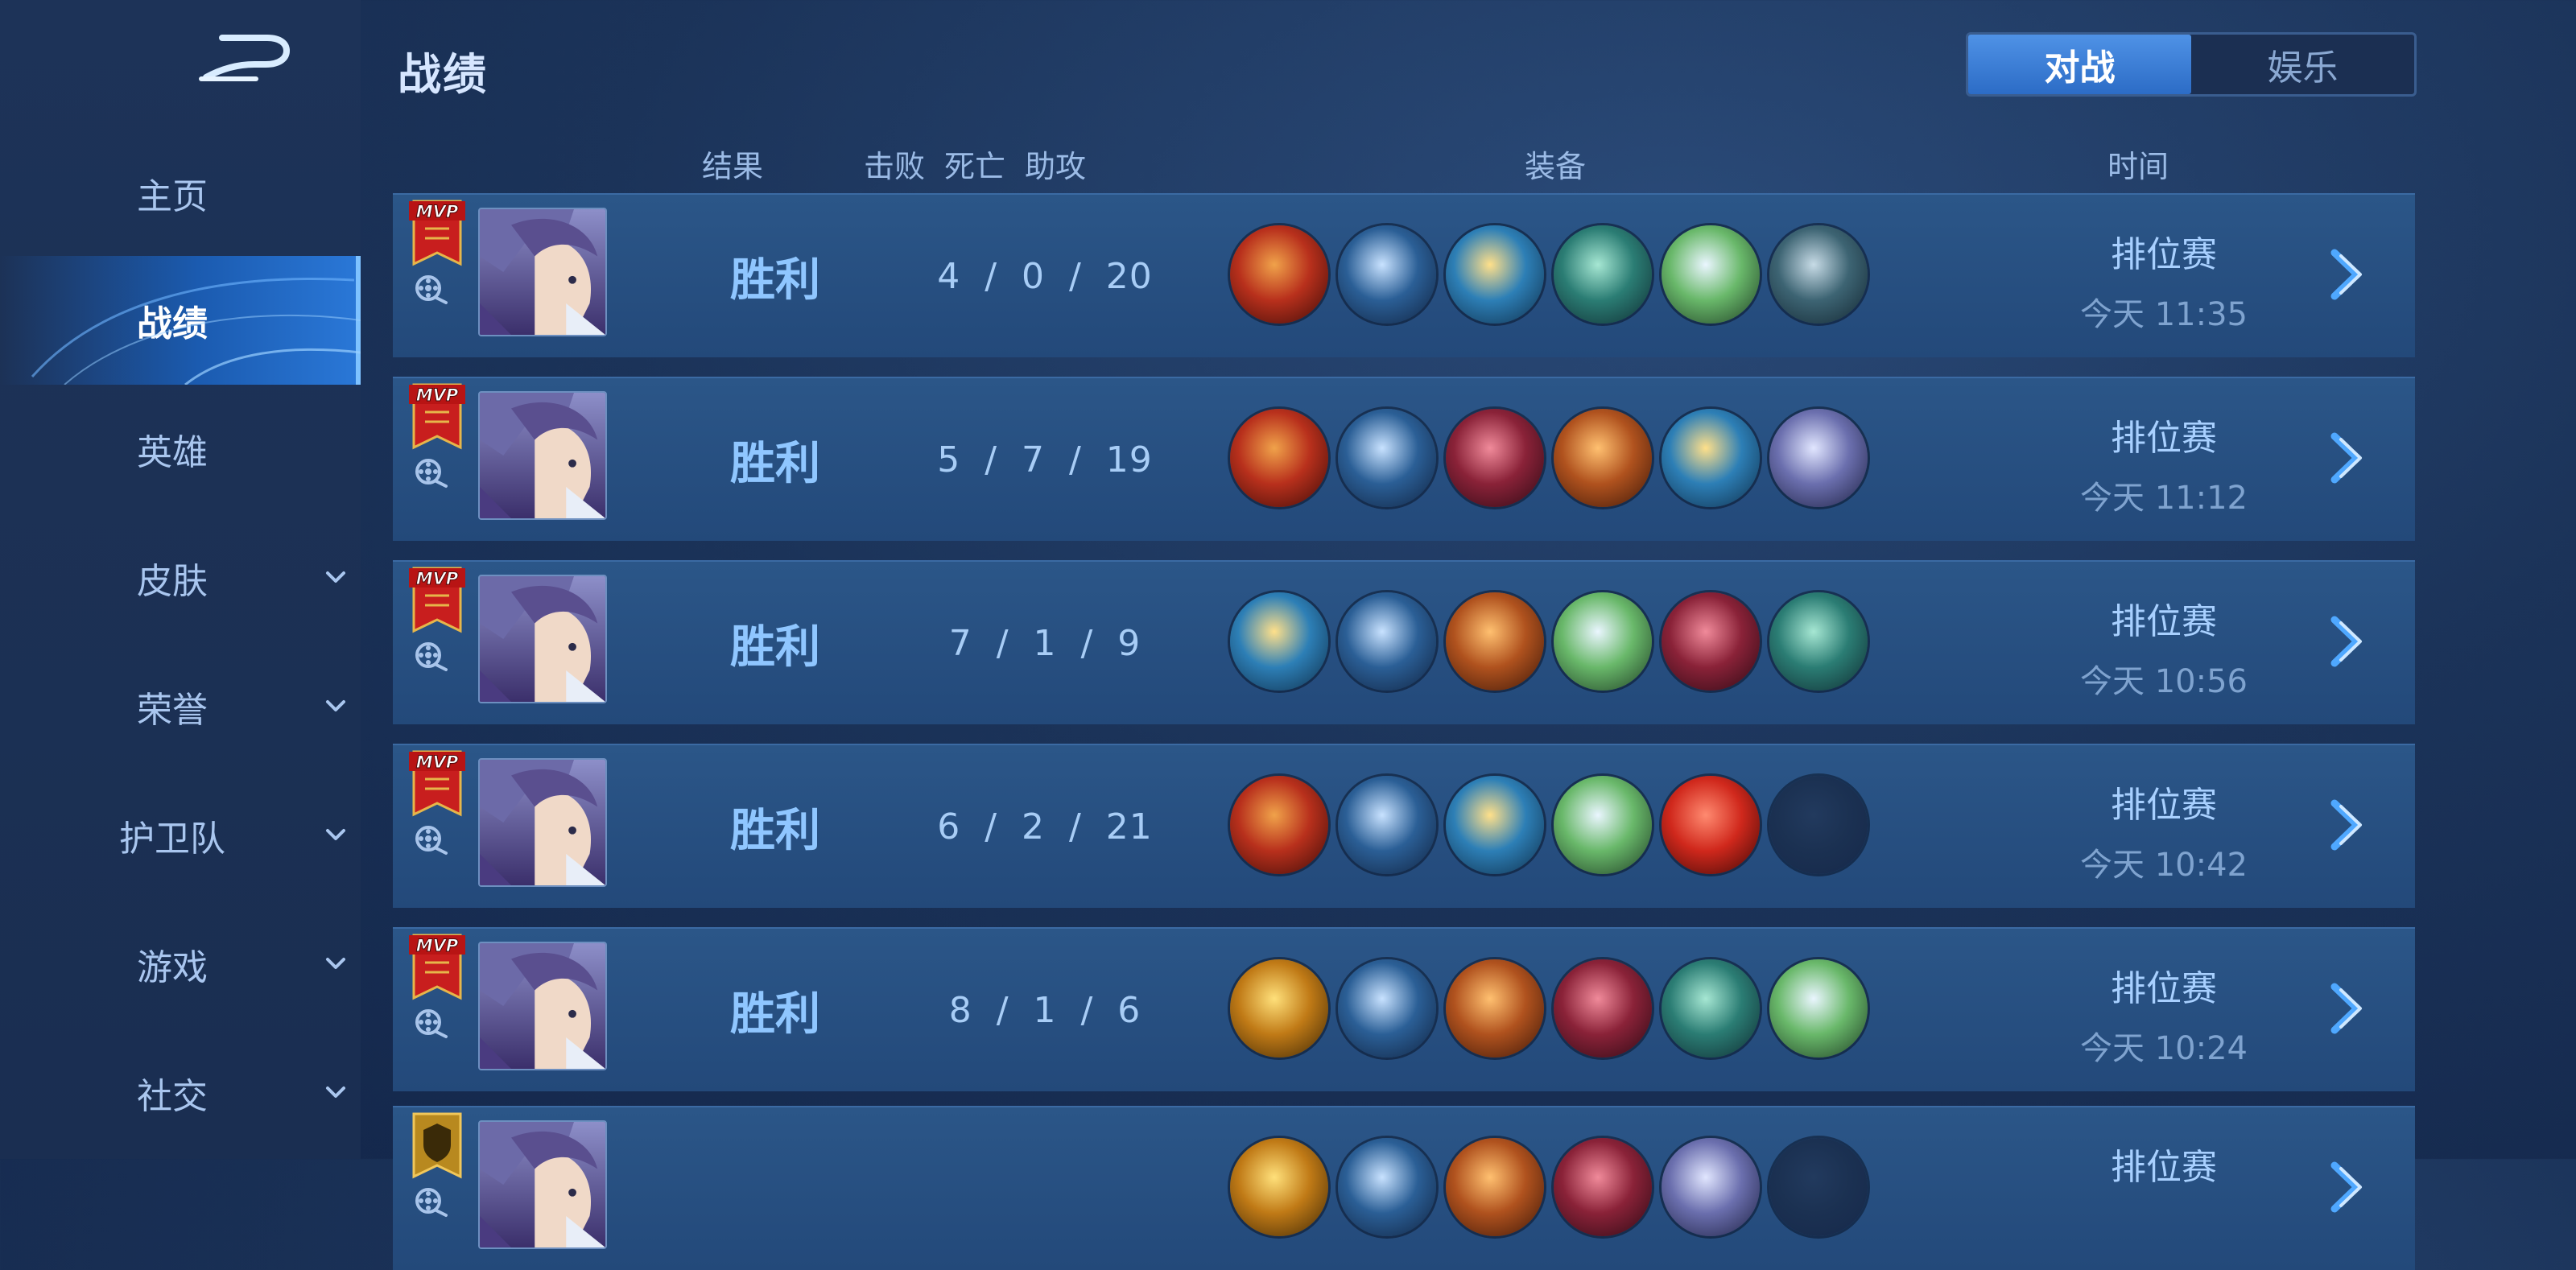  I want to click on match-row: MVP 胜利 8 / 1 / 6 排位赛 今天 10:24, so click(1404, 1009).